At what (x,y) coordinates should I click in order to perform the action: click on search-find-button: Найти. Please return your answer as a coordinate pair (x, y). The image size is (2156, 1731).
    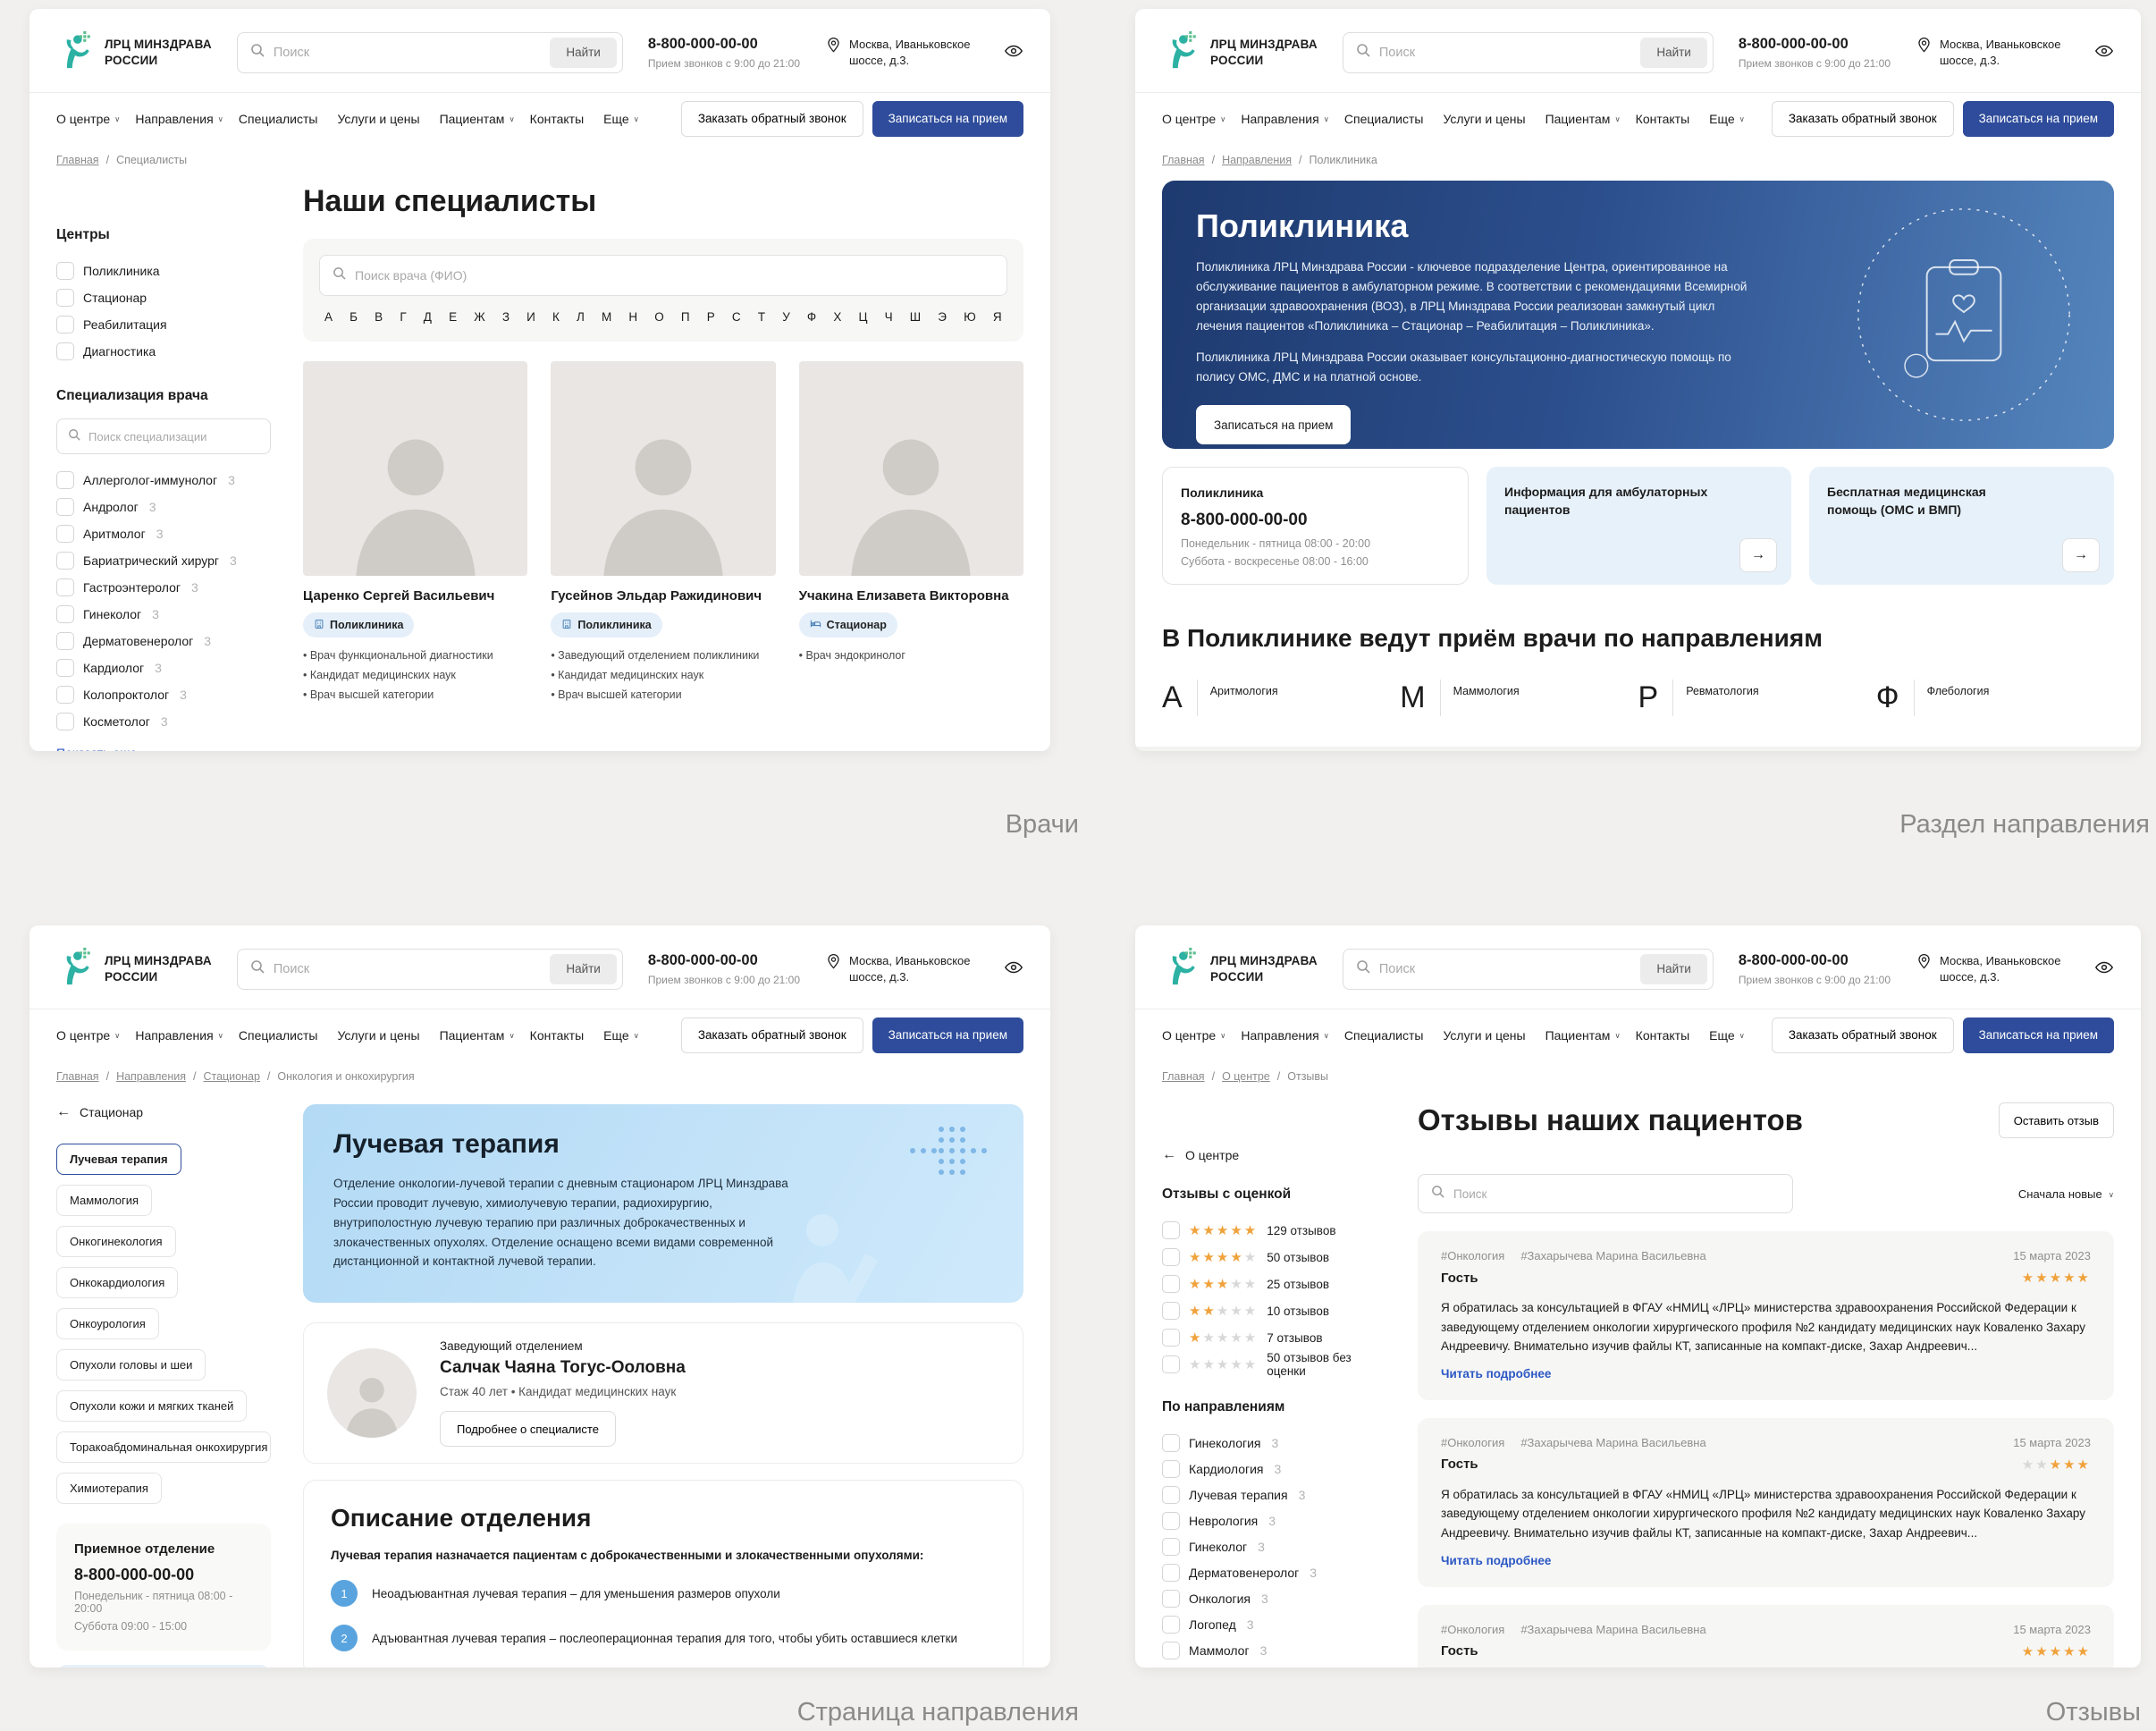
    Looking at the image, I should click on (1674, 52).